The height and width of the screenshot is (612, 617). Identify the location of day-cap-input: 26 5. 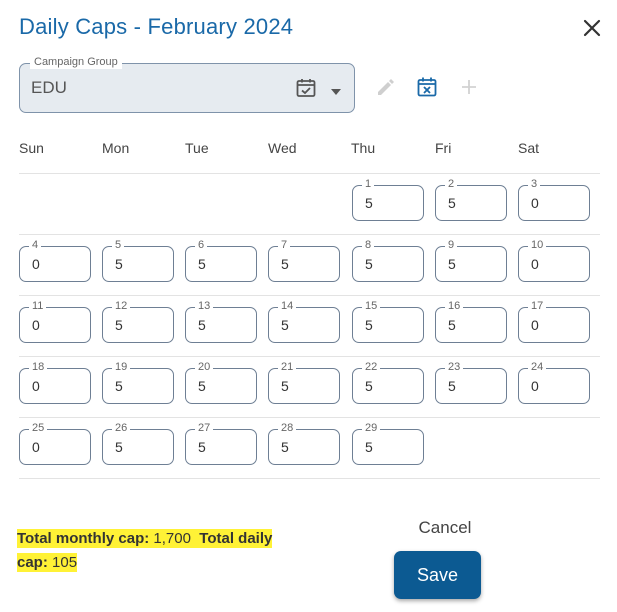
(138, 443).